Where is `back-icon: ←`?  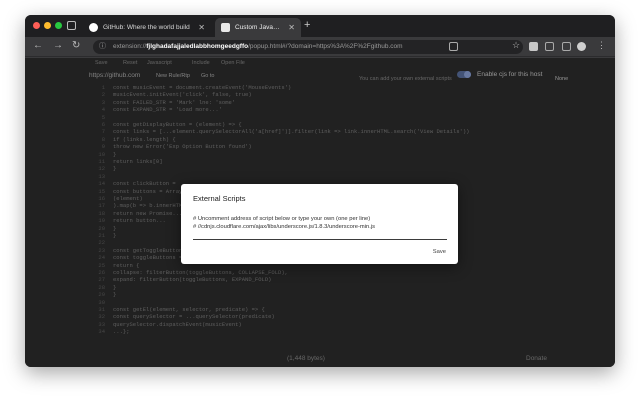
back-icon: ← is located at coordinates (38, 45).